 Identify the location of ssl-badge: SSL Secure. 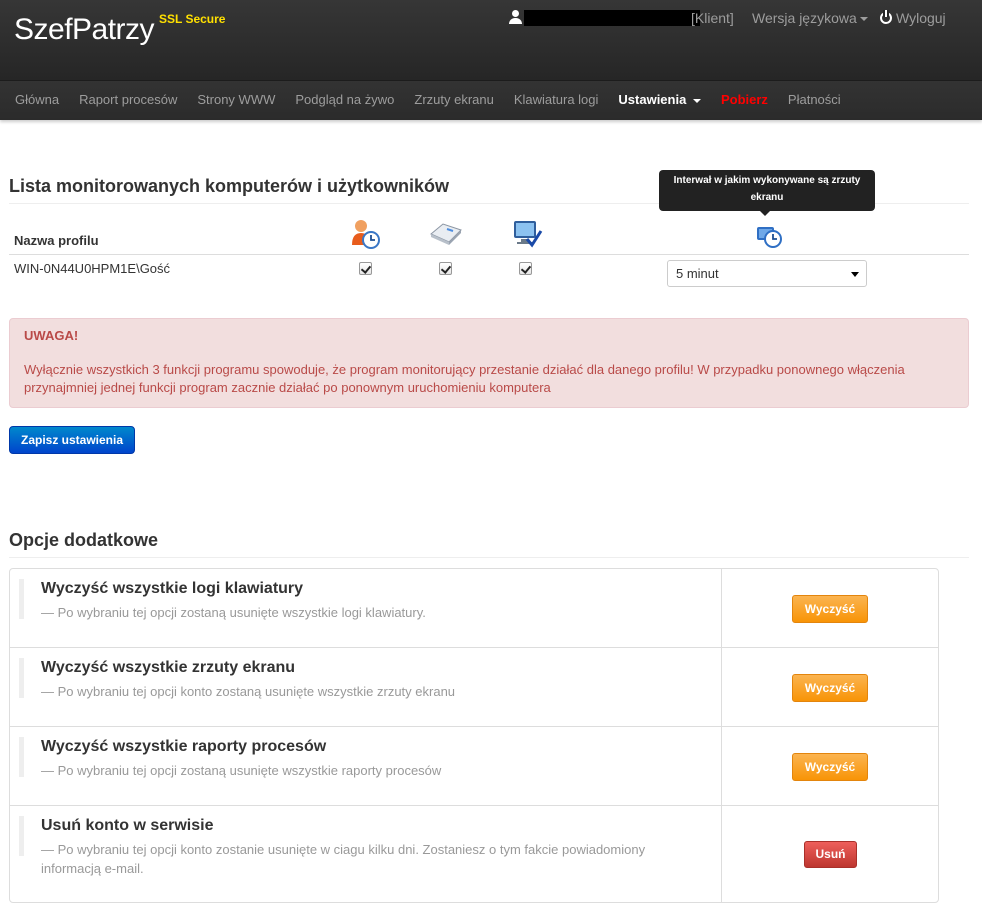
(192, 19).